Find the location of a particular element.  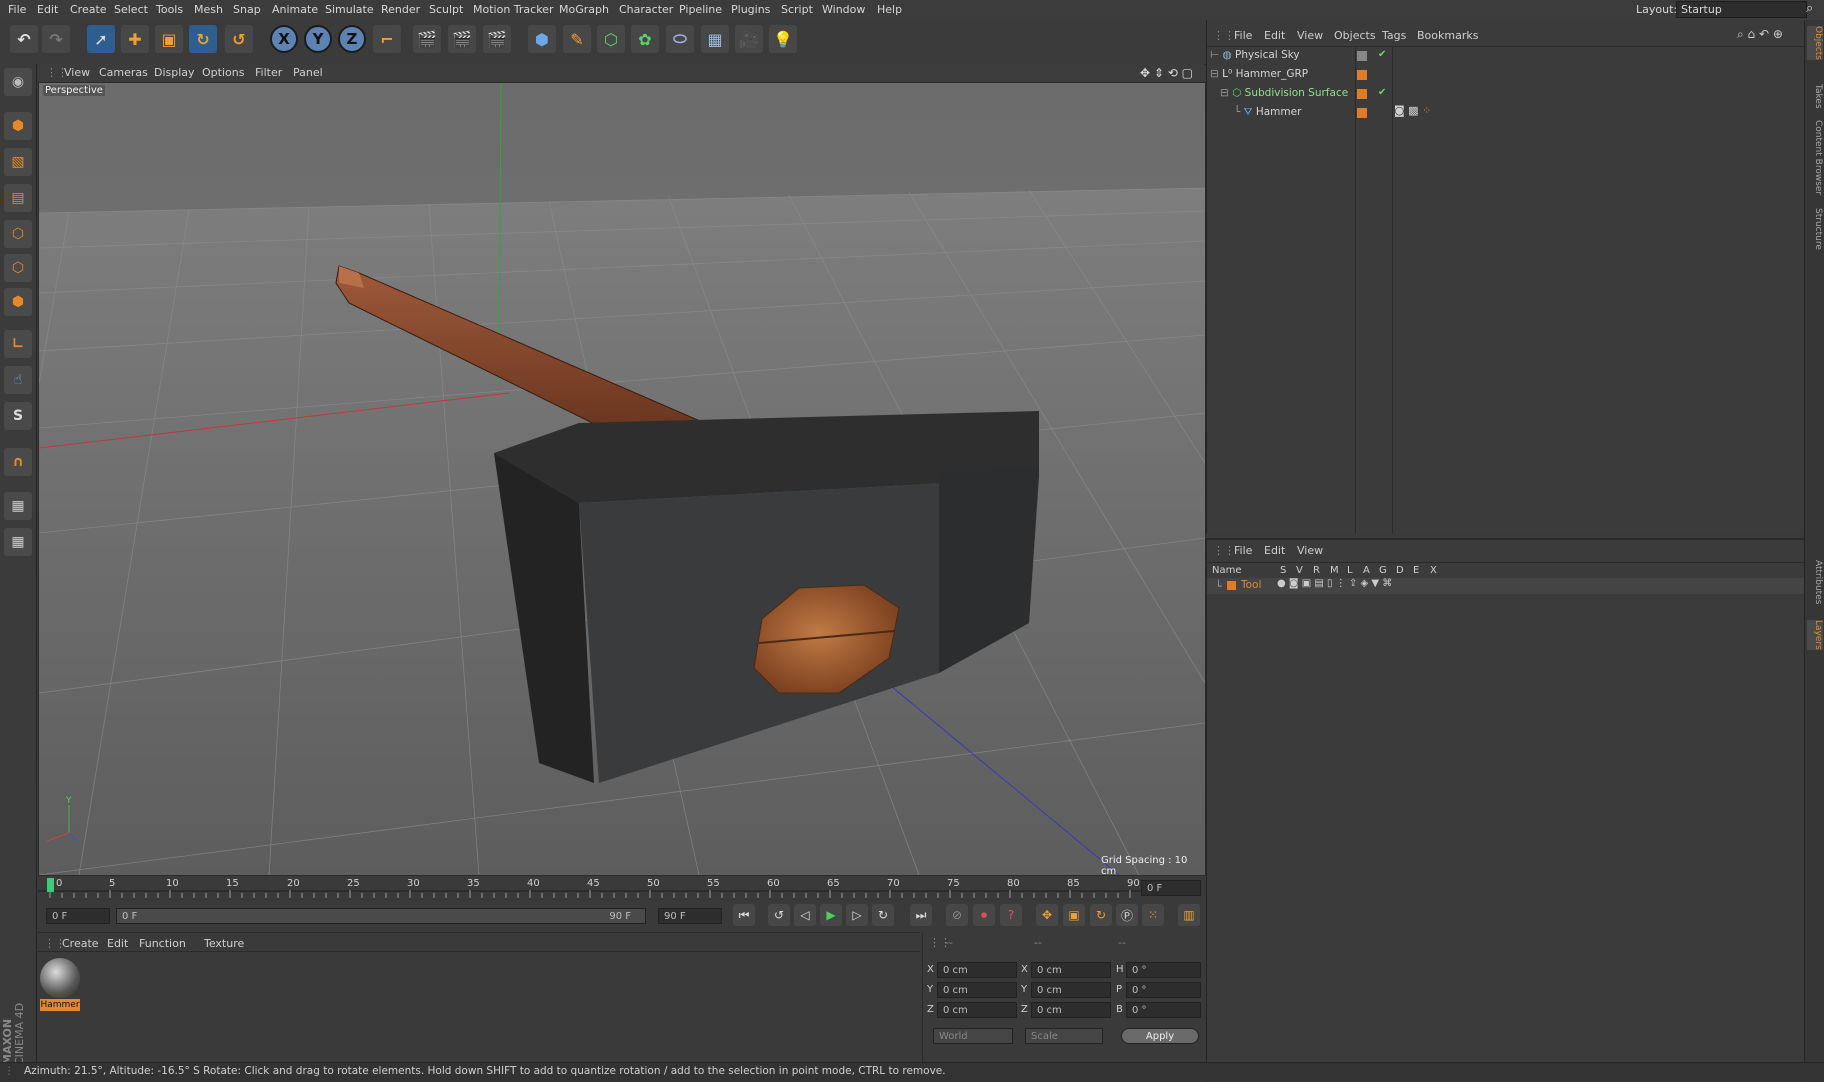

viewport-menu-filter: Filter is located at coordinates (268, 72).